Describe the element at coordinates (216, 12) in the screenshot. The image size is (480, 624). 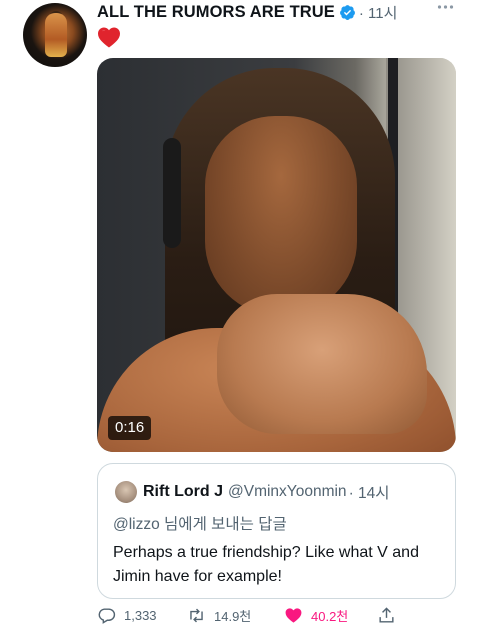
I see `display-name: ALL THE RUMORS ARE TRUE` at that location.